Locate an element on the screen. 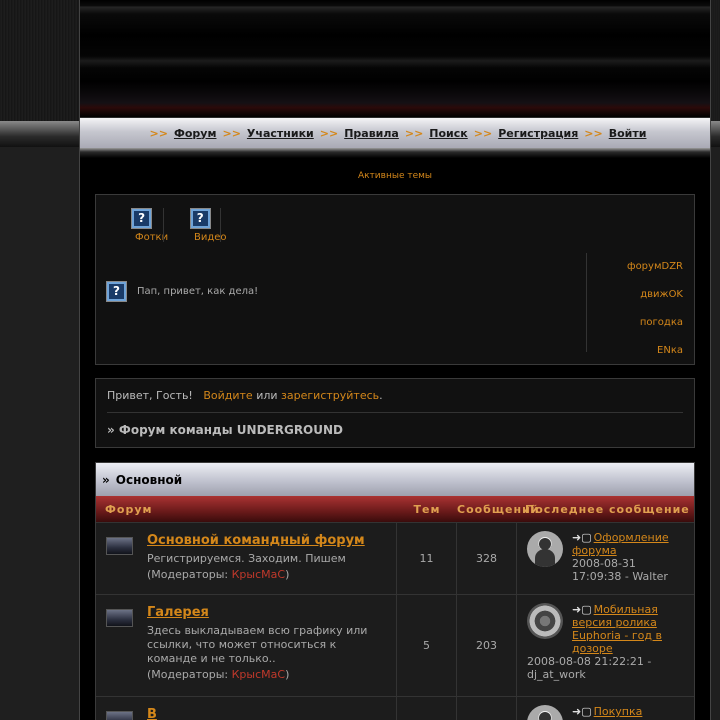 This screenshot has width=720, height=720. left-decor-band is located at coordinates (39, 134).